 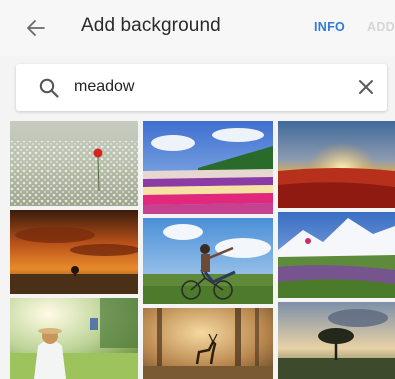 What do you see at coordinates (151, 25) in the screenshot?
I see `page-title: Add background` at bounding box center [151, 25].